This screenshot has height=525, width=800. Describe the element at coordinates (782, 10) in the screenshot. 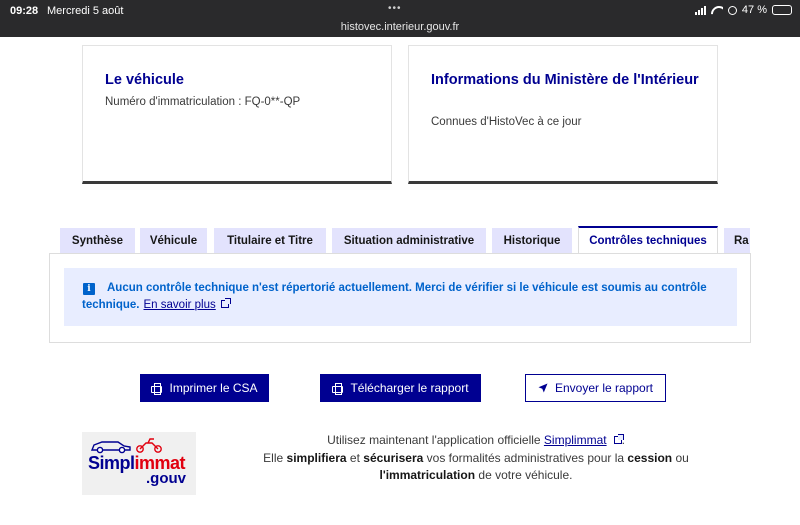

I see `battery-icon` at that location.